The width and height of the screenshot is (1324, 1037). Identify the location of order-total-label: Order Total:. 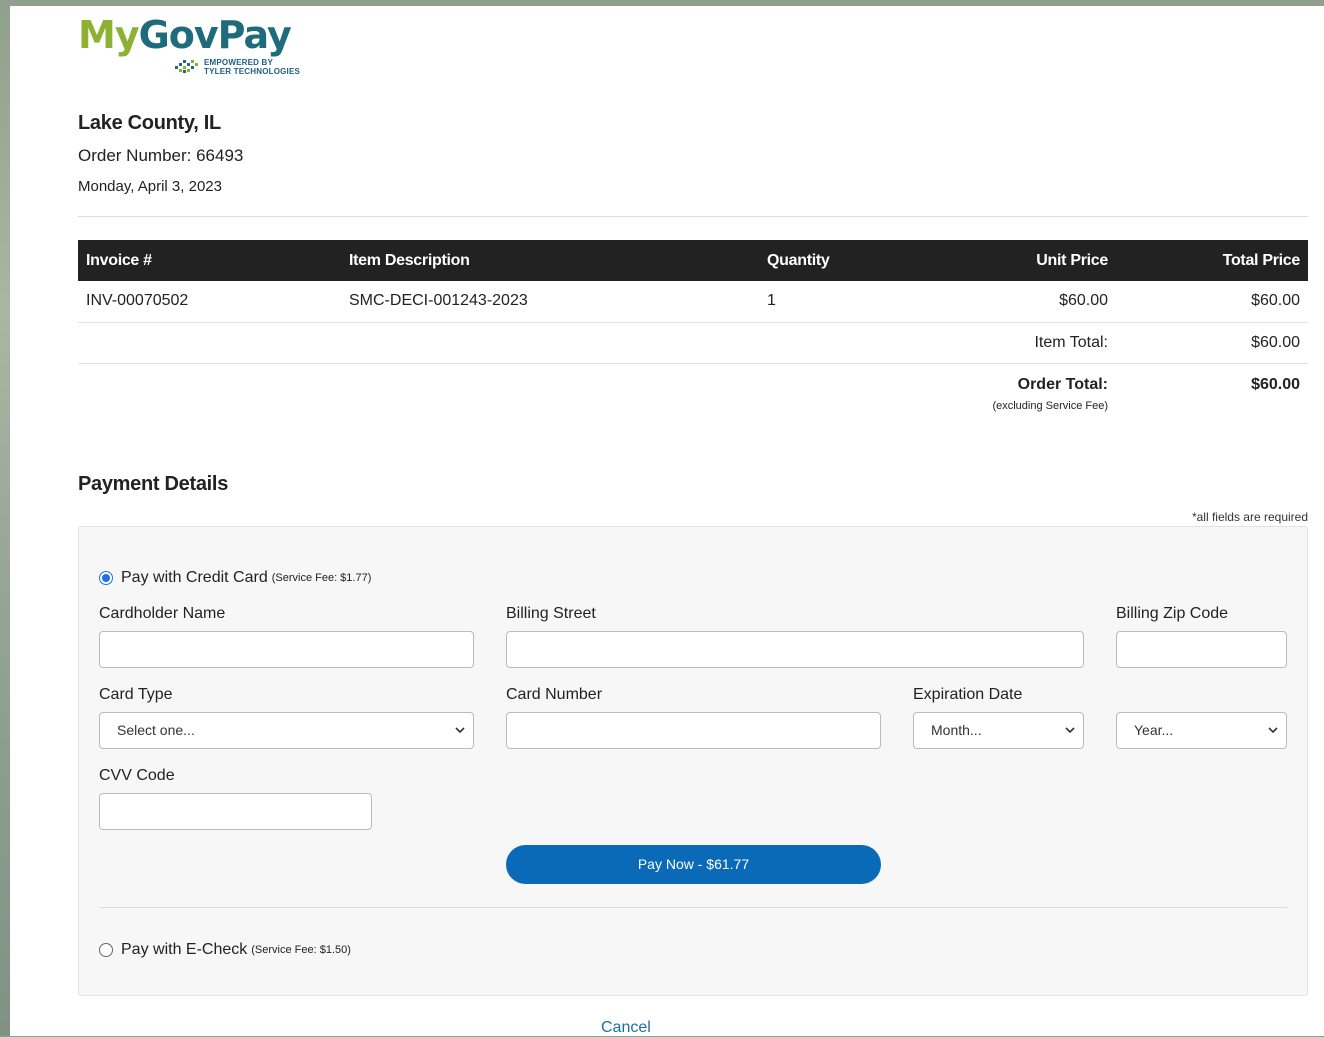
(1062, 384).